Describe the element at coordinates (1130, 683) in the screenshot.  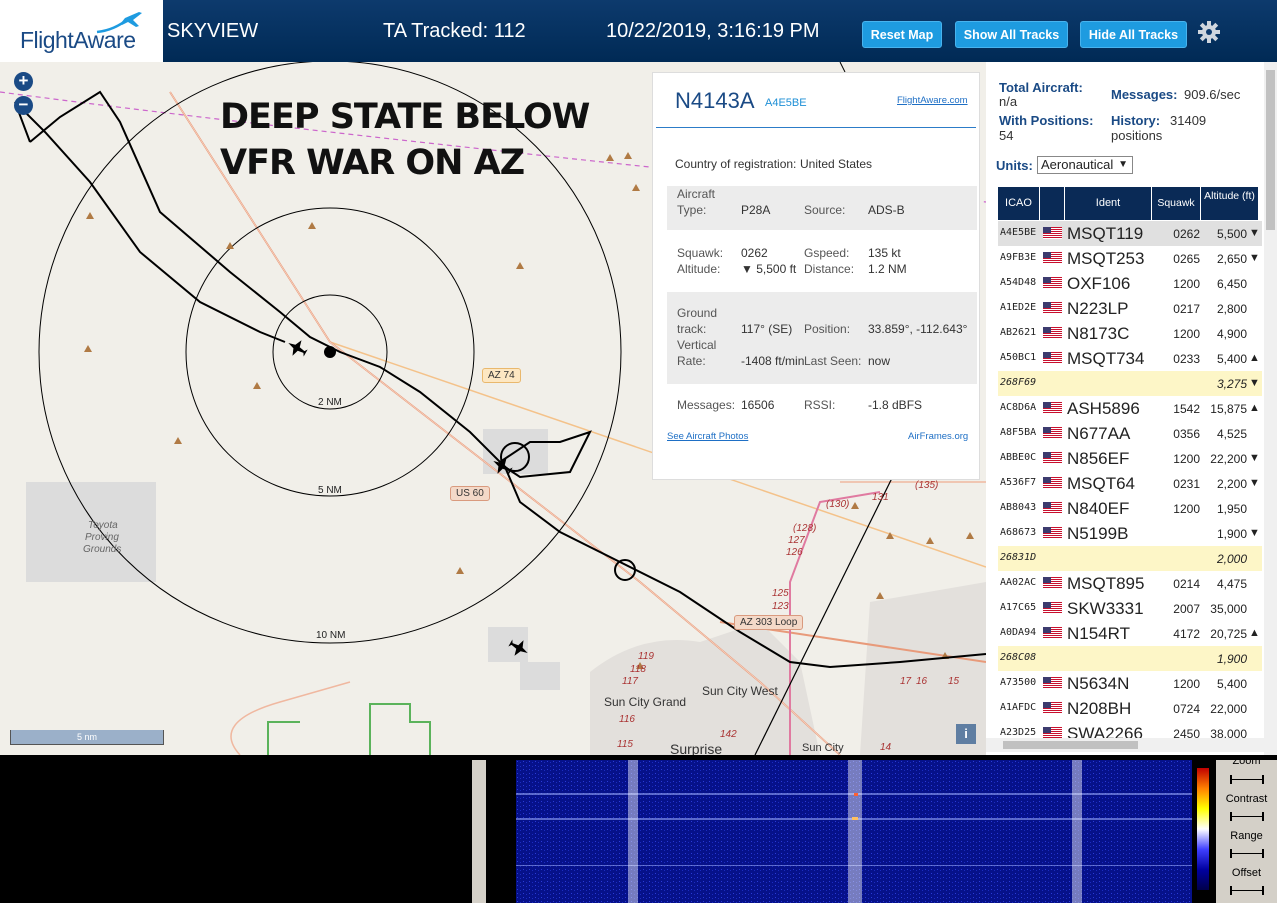
I see `table-row: A73500 N5634N 1200 5,400` at that location.